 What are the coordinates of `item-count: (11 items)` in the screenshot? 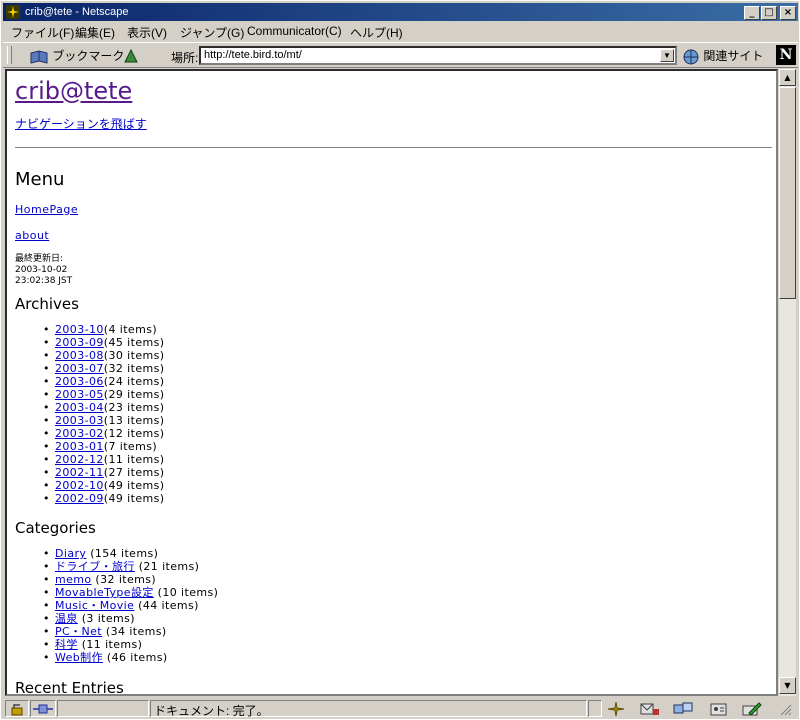 It's located at (134, 459).